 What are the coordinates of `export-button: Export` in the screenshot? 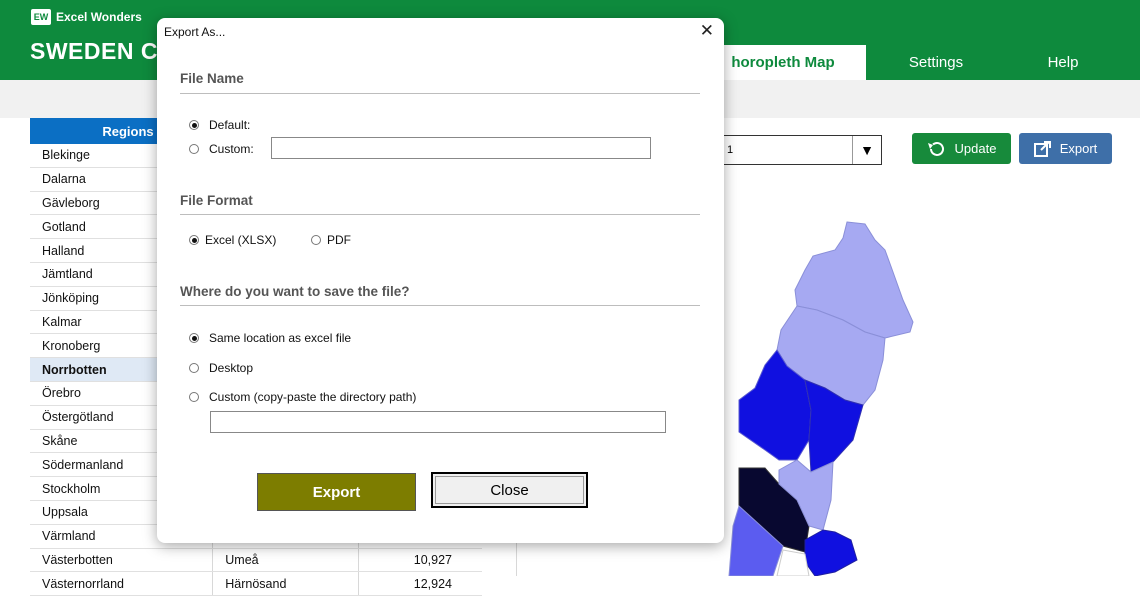 It's located at (1065, 148).